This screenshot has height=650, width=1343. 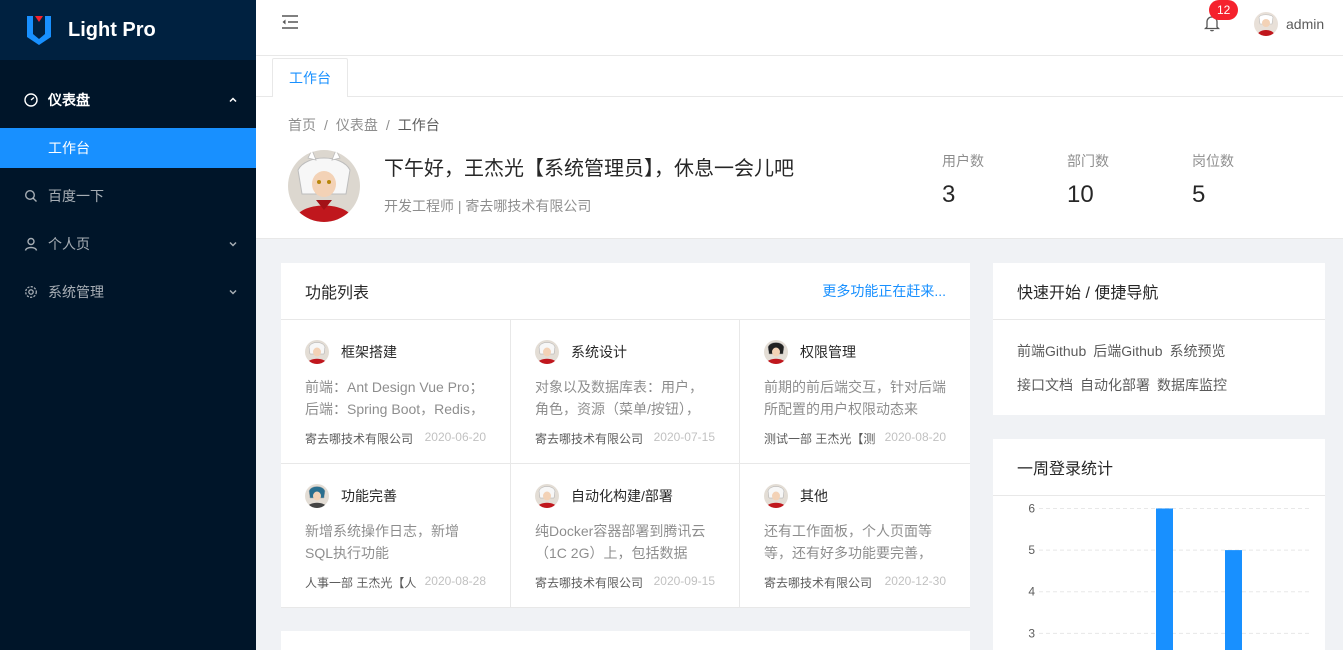 I want to click on y-tick-label: 6, so click(x=1031, y=508).